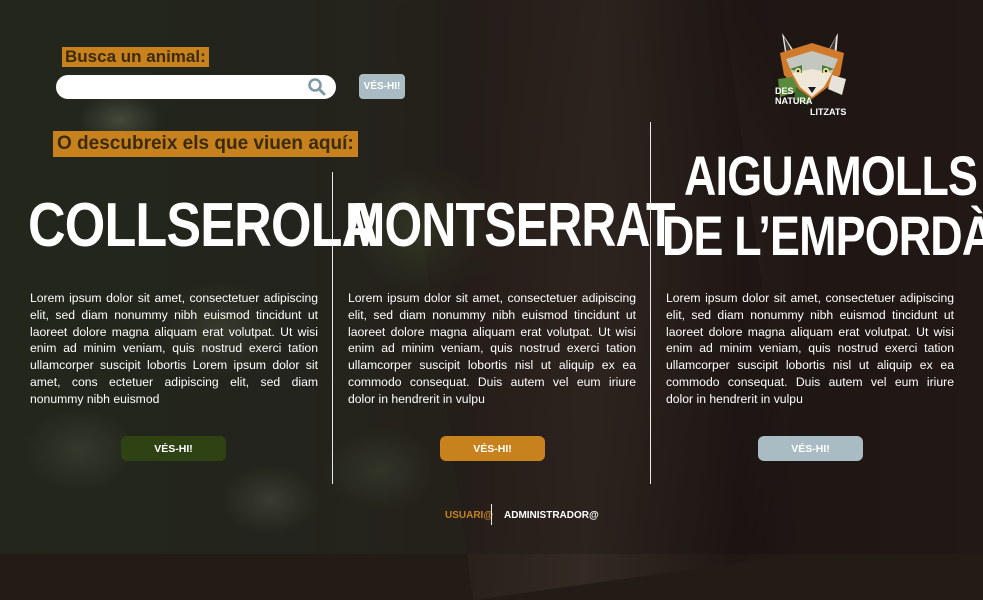  Describe the element at coordinates (822, 235) in the screenshot. I see `area-title-aiguamolls-line2: DE L’EMPORDÀ` at that location.